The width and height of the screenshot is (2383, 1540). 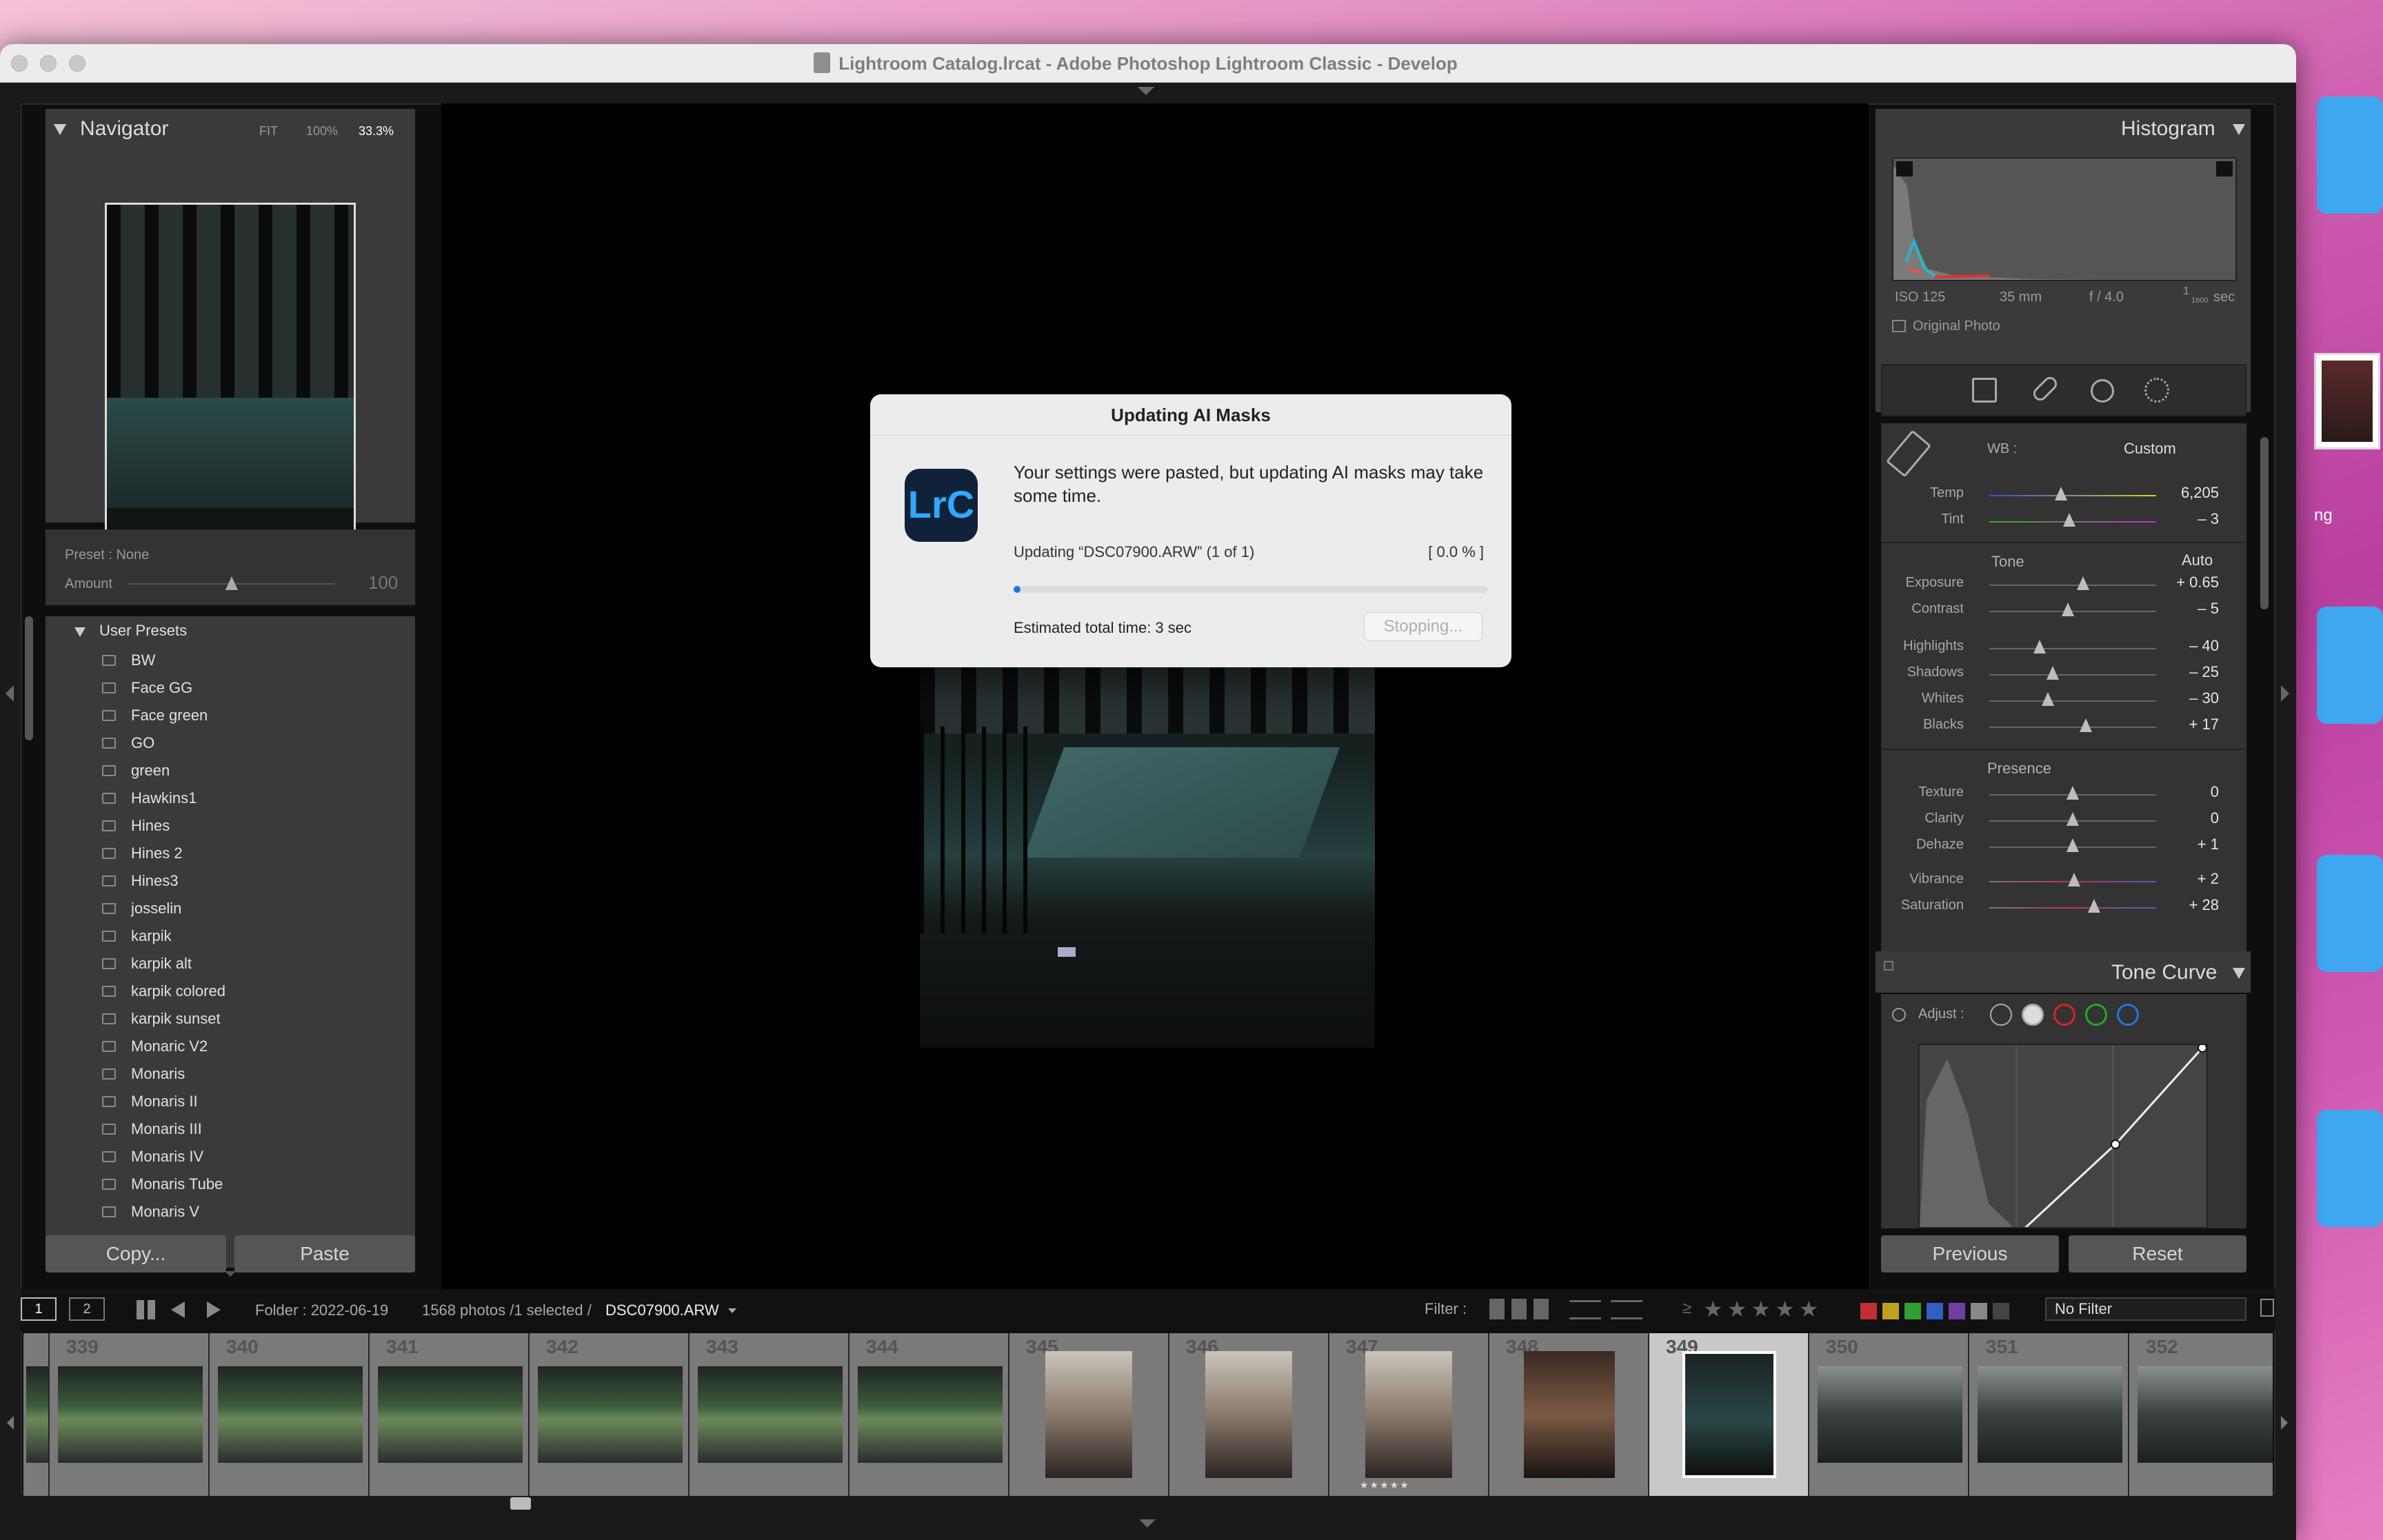 I want to click on filmstrip-cell: 351, so click(x=2049, y=1414).